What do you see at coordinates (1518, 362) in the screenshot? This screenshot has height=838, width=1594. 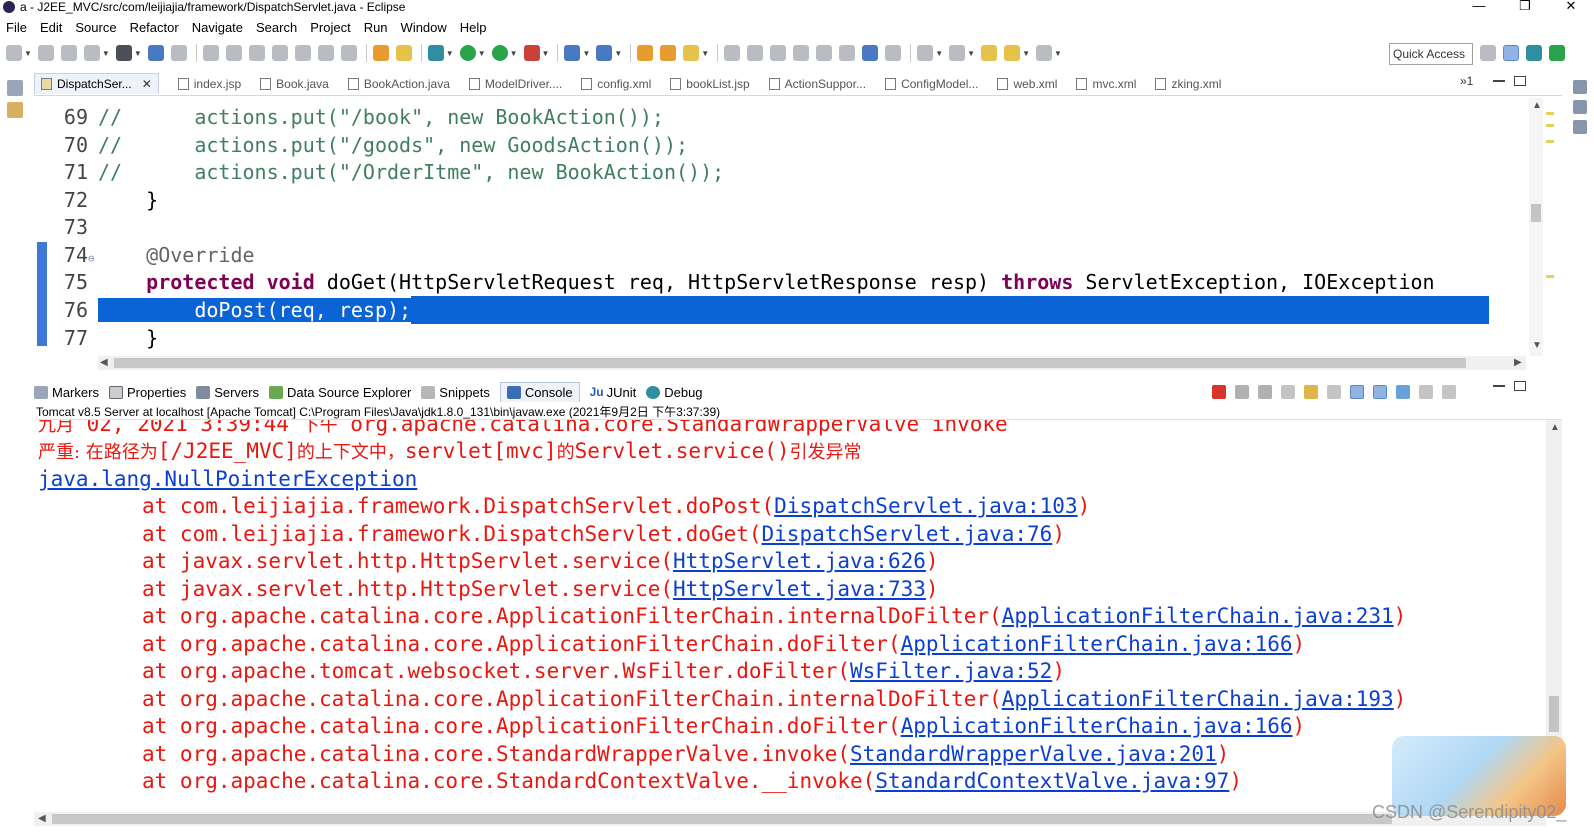 I see `scroll-right-icon: ▶` at bounding box center [1518, 362].